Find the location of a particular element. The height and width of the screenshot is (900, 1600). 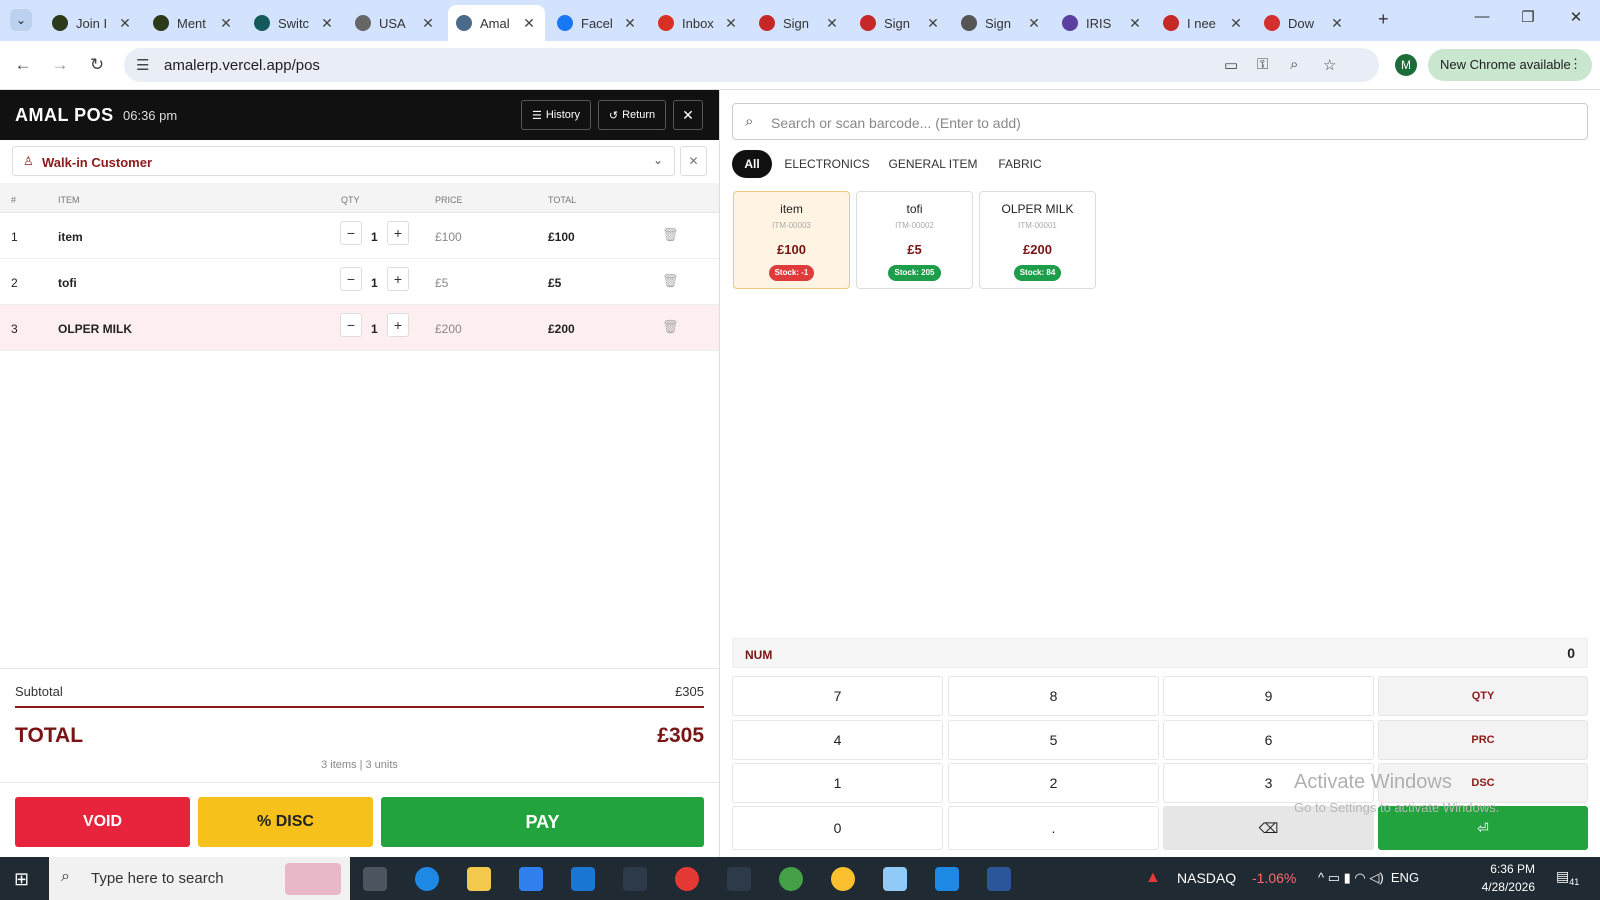

category-electronics: ELECTRONICS is located at coordinates (827, 164).